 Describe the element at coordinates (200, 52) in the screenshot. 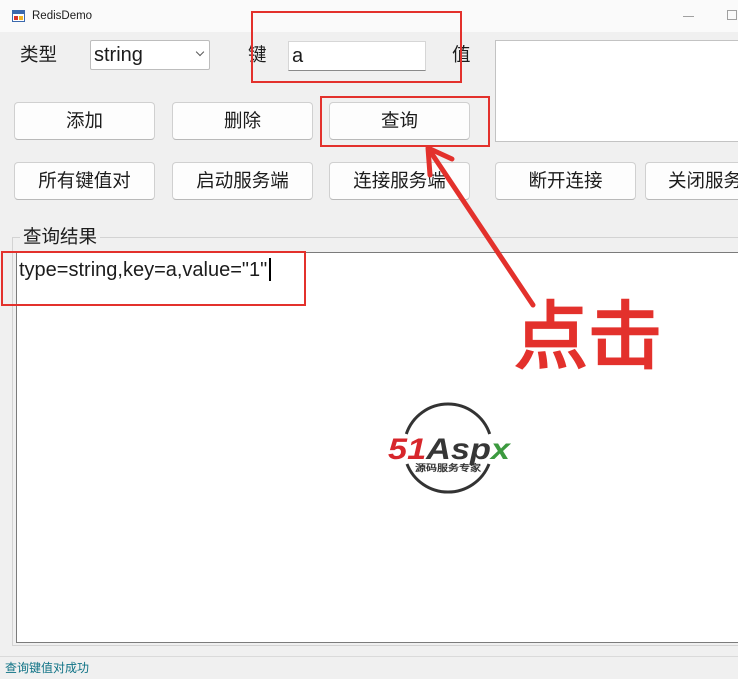

I see `chevron-down-icon` at that location.